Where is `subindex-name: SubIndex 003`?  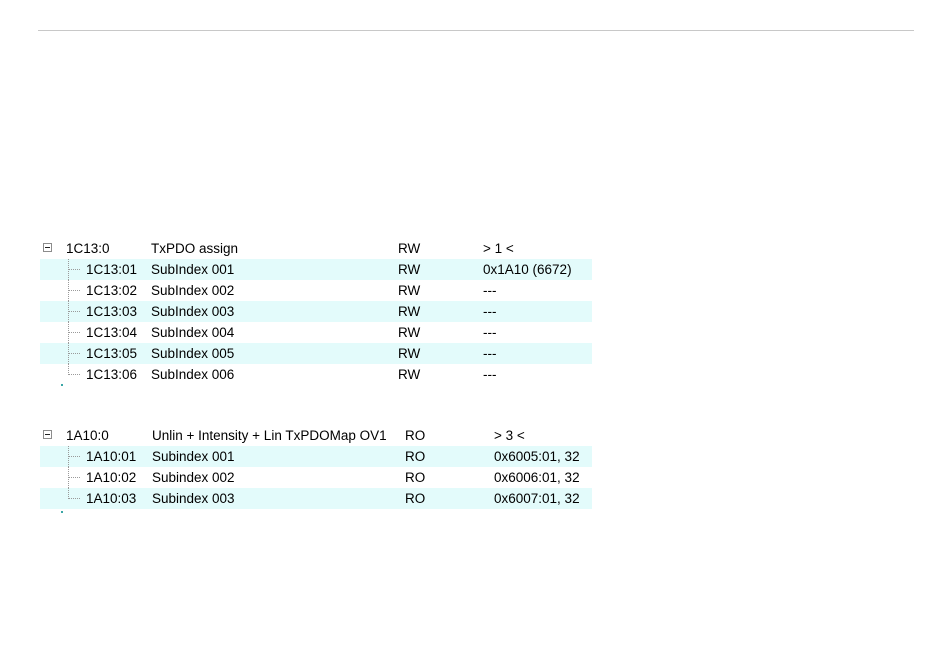 subindex-name: SubIndex 003 is located at coordinates (193, 311).